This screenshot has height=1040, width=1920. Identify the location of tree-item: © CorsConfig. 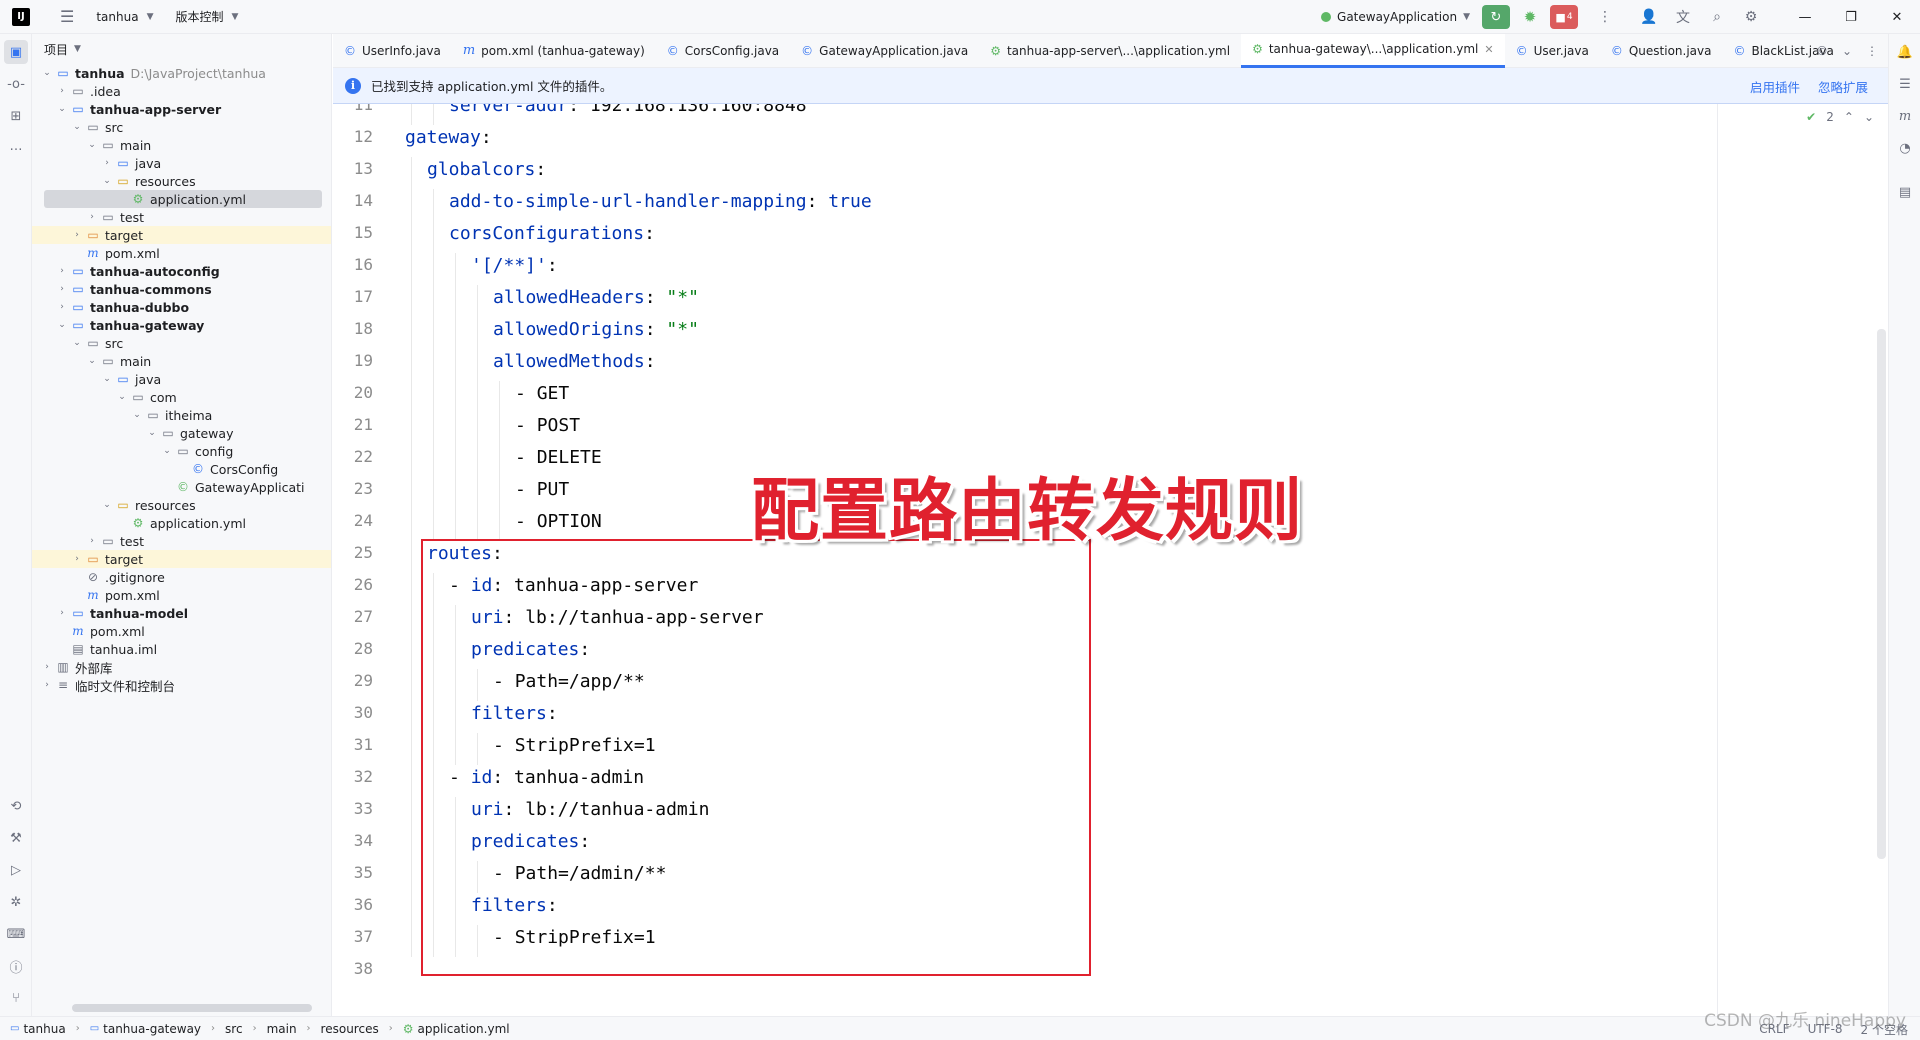
(181, 469).